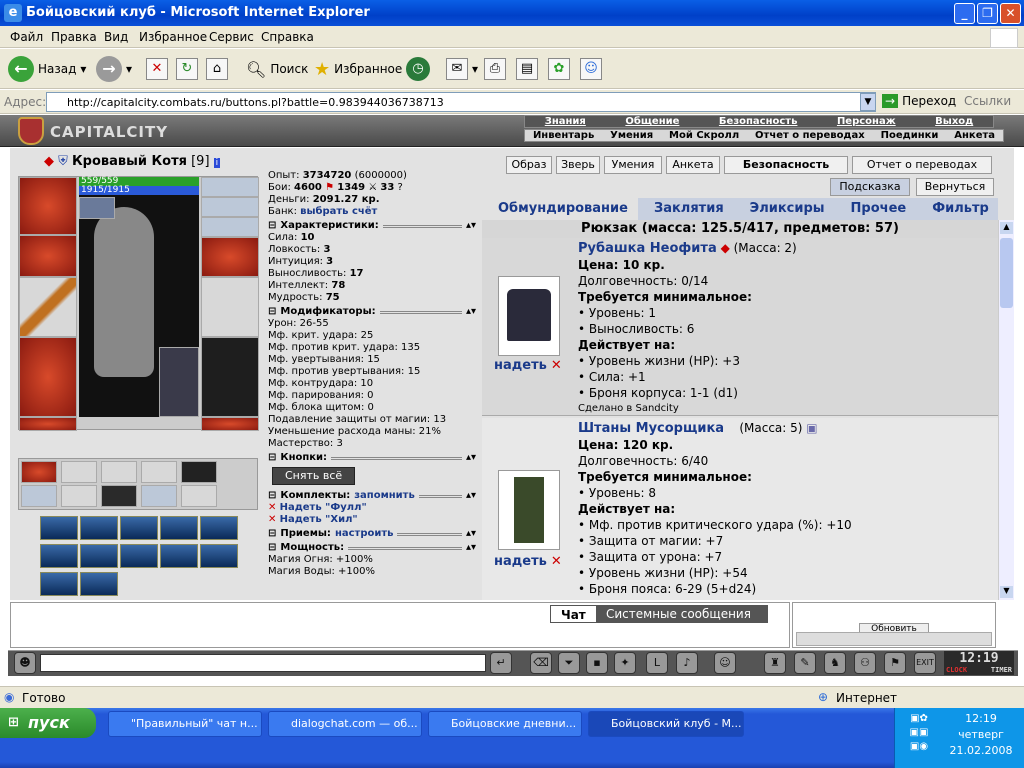 Image resolution: width=1024 pixels, height=768 pixels. What do you see at coordinates (775, 663) in the screenshot?
I see `clan-chat-icon: ♜` at bounding box center [775, 663].